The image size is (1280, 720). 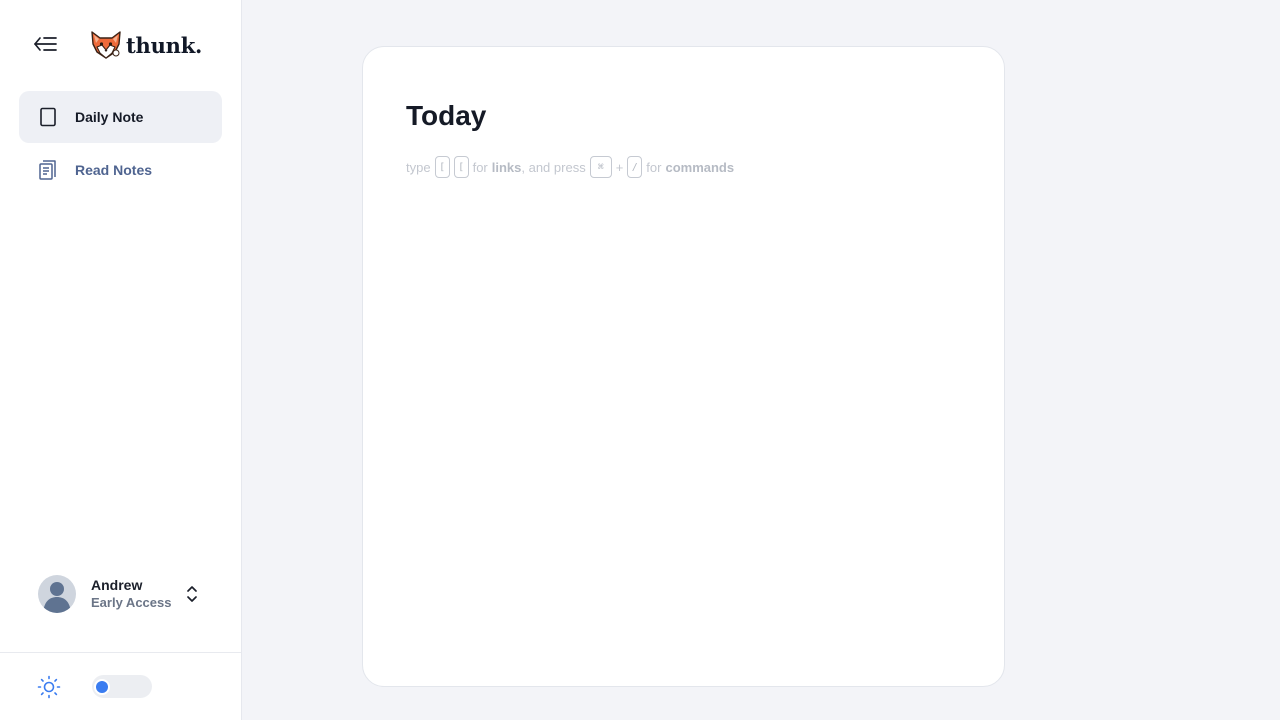 What do you see at coordinates (48, 170) in the screenshot?
I see `document-lines-icon` at bounding box center [48, 170].